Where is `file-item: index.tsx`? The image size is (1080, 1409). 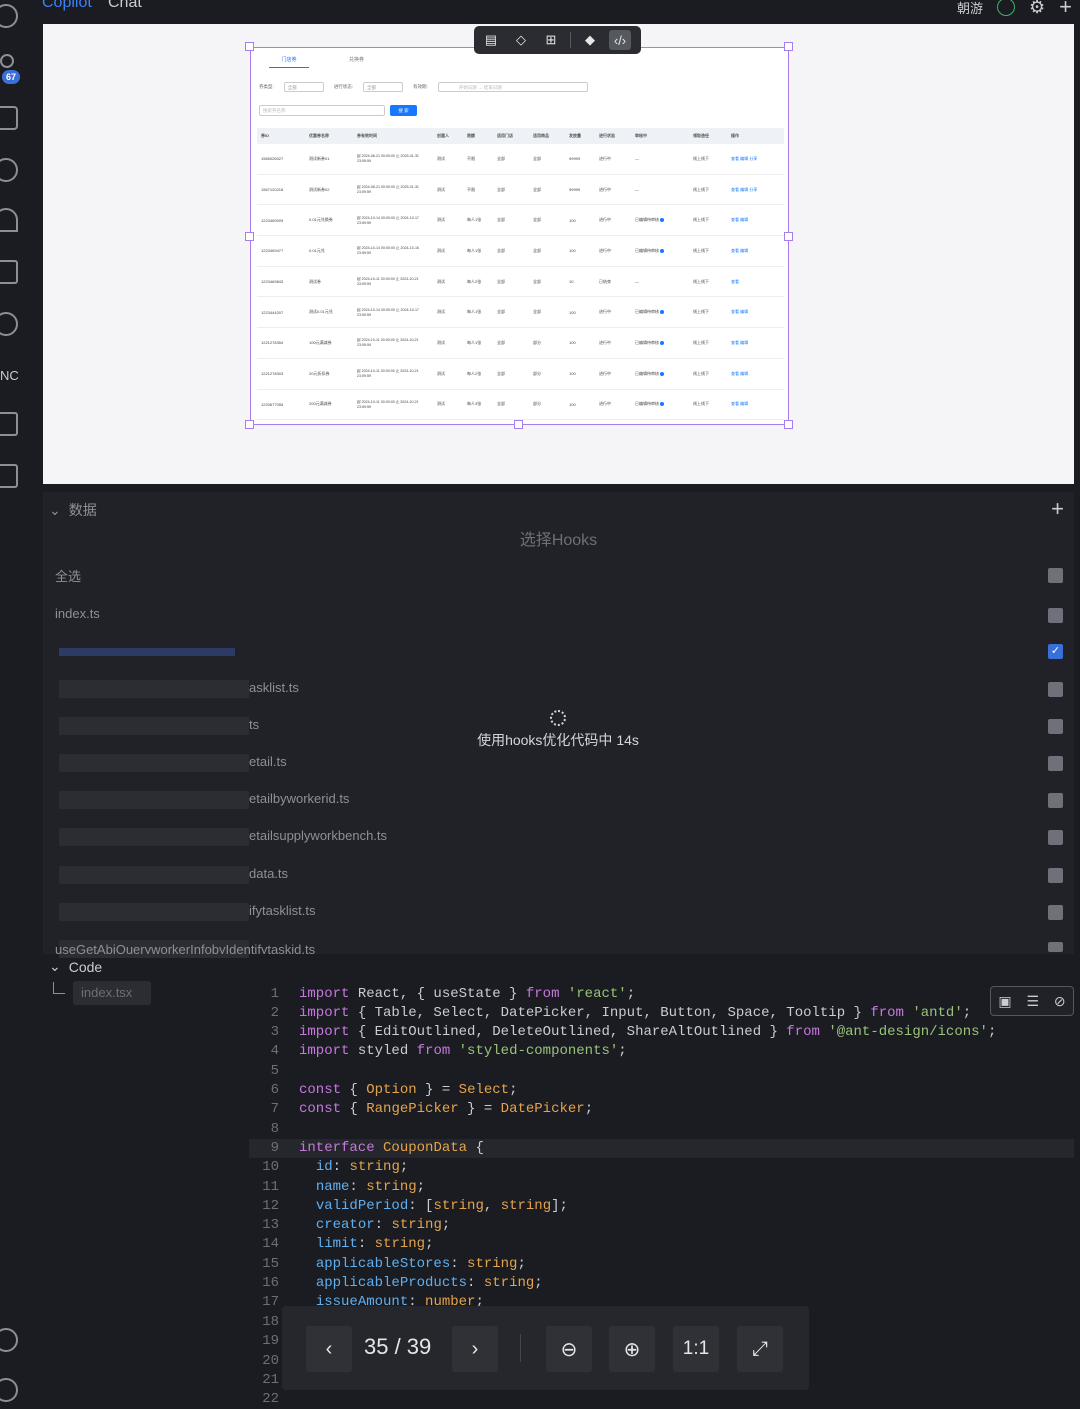 file-item: index.tsx is located at coordinates (112, 993).